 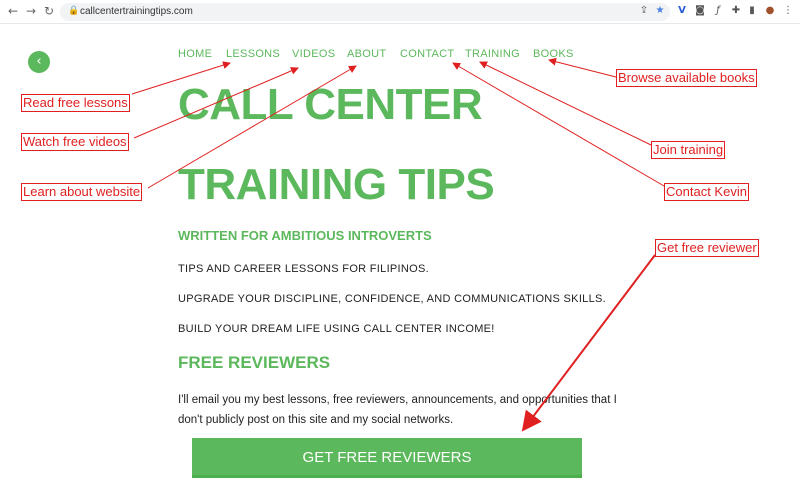 What do you see at coordinates (660, 11) in the screenshot?
I see `bookmark-star-icon: ★` at bounding box center [660, 11].